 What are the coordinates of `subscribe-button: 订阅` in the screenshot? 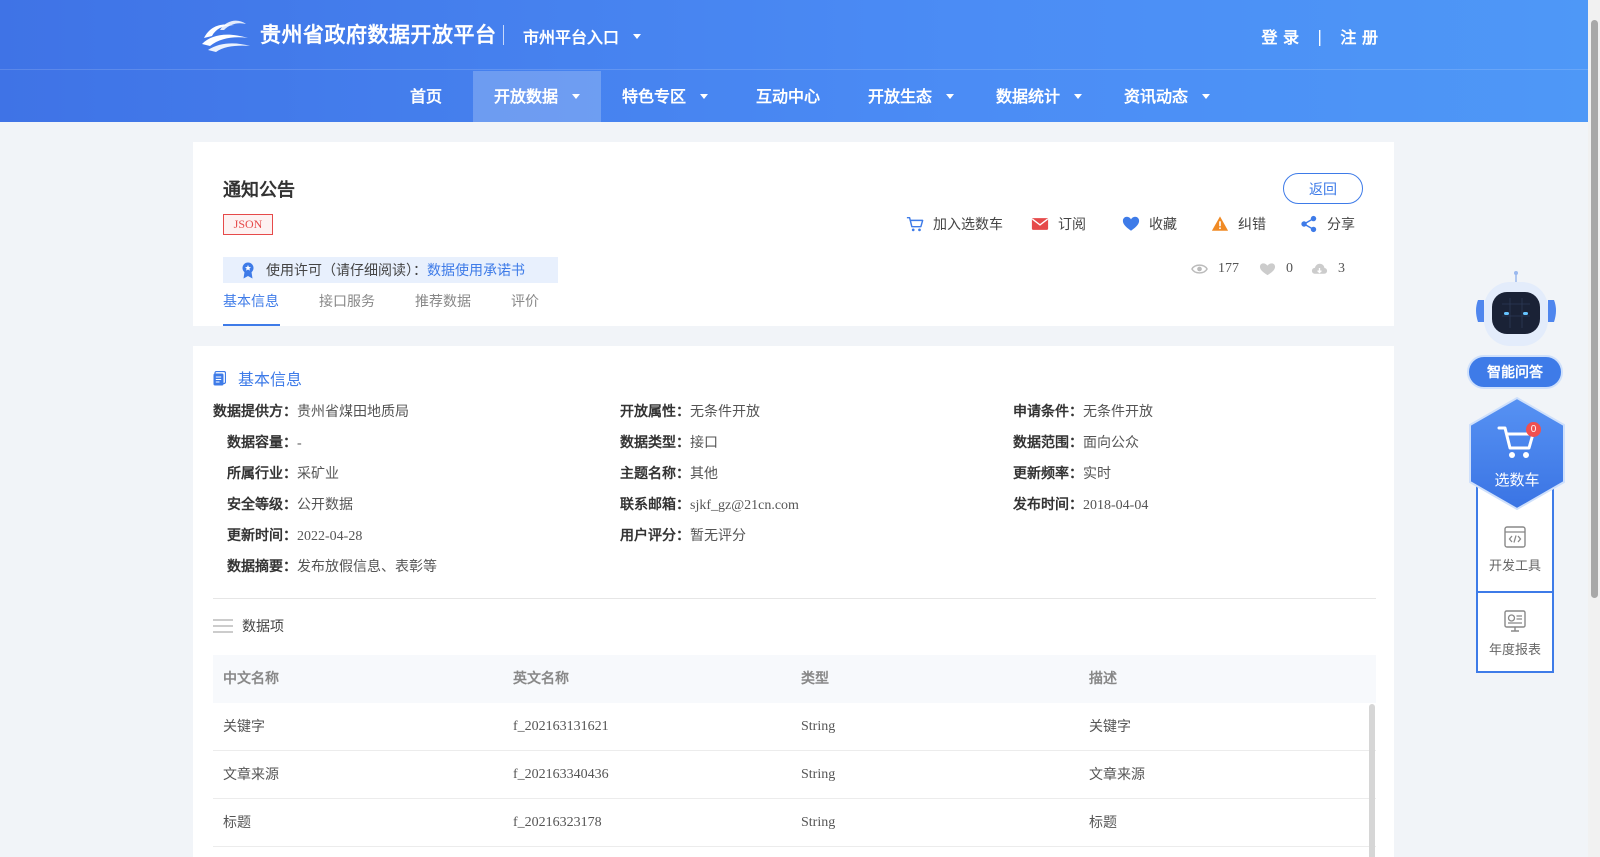 It's located at (1058, 224).